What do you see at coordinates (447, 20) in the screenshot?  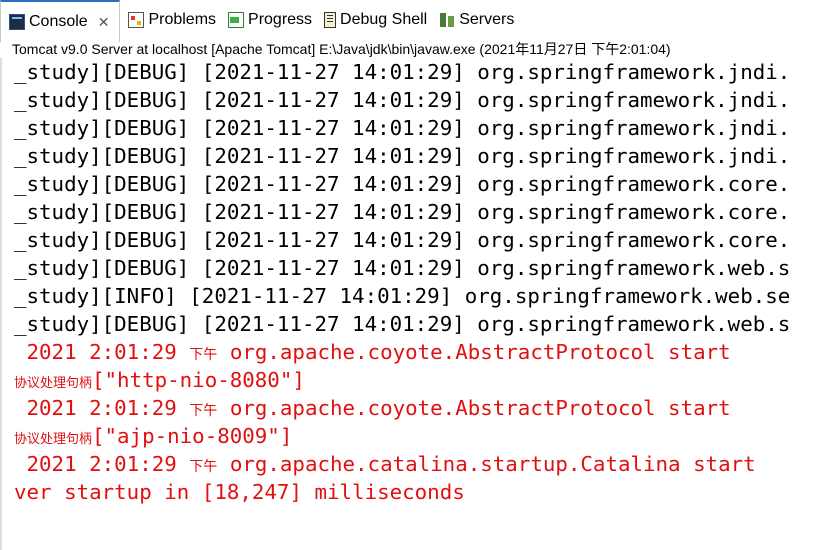 I see `servers-icon` at bounding box center [447, 20].